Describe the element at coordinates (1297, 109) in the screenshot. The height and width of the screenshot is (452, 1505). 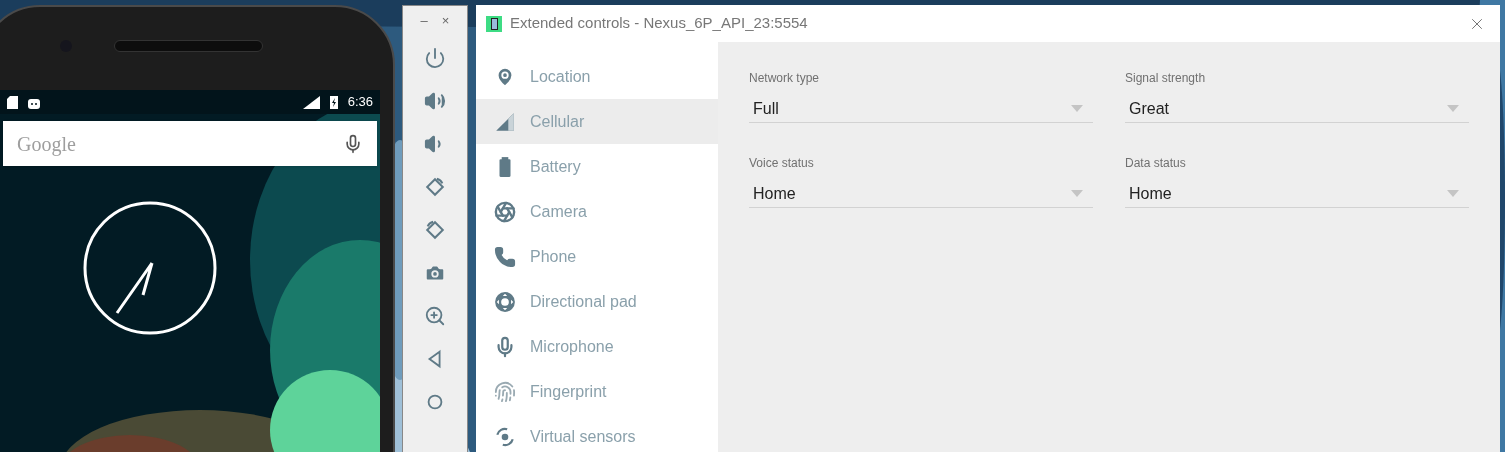
I see `dropdown: Great` at that location.